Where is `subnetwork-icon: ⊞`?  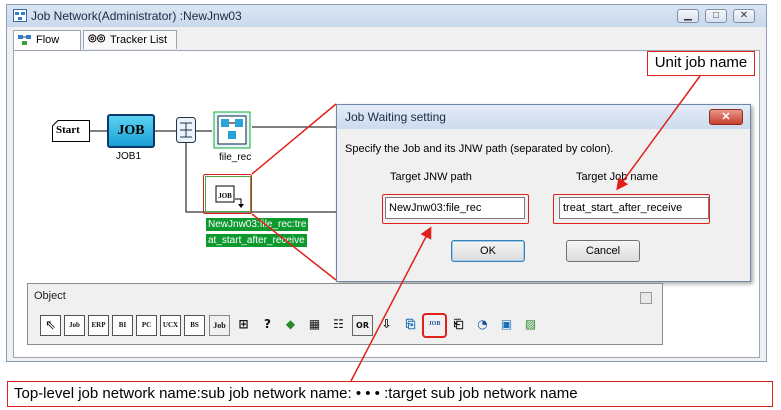
subnetwork-icon: ⊞ is located at coordinates (243, 324).